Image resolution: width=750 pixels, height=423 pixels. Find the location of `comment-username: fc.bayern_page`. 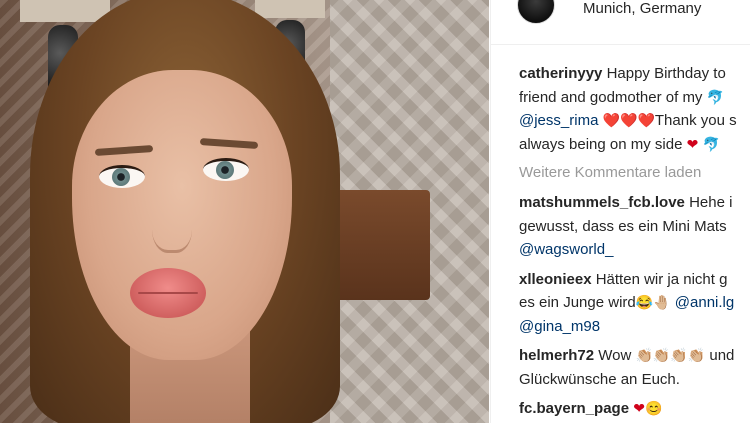

comment-username: fc.bayern_page is located at coordinates (574, 408).